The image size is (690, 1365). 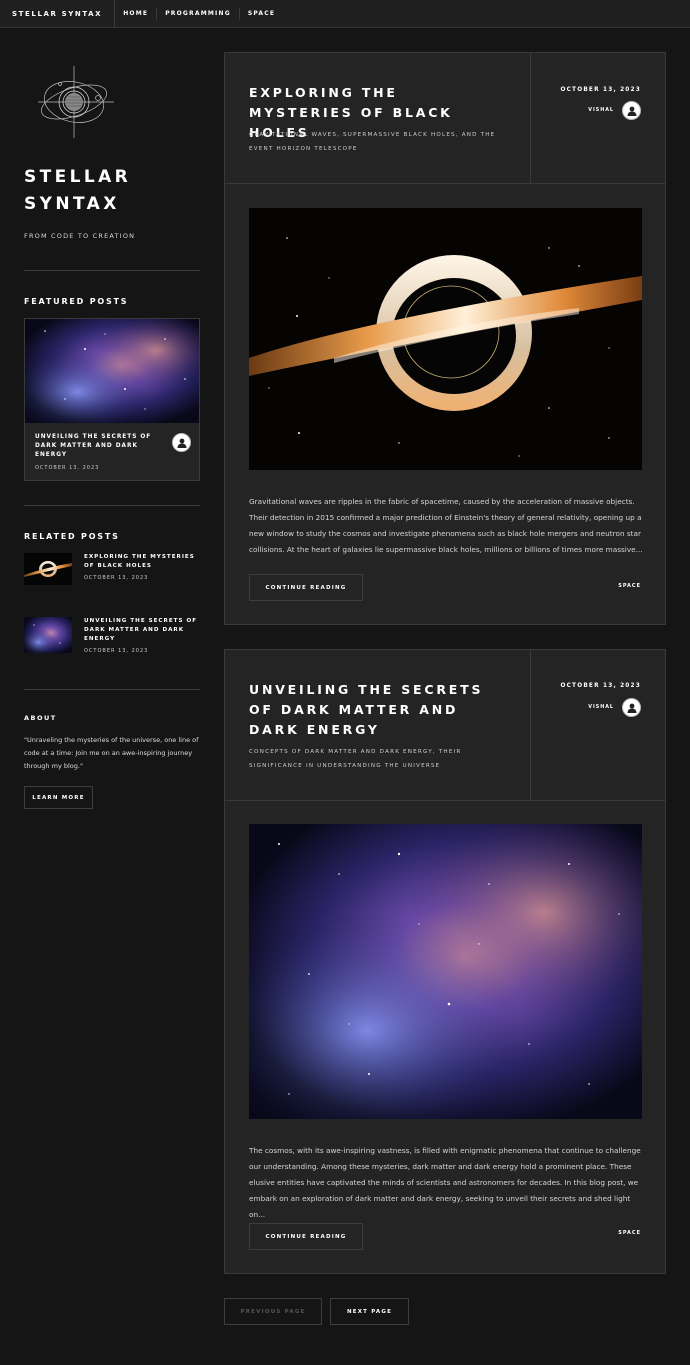 I want to click on about-heading: ABOUT, so click(x=40, y=718).